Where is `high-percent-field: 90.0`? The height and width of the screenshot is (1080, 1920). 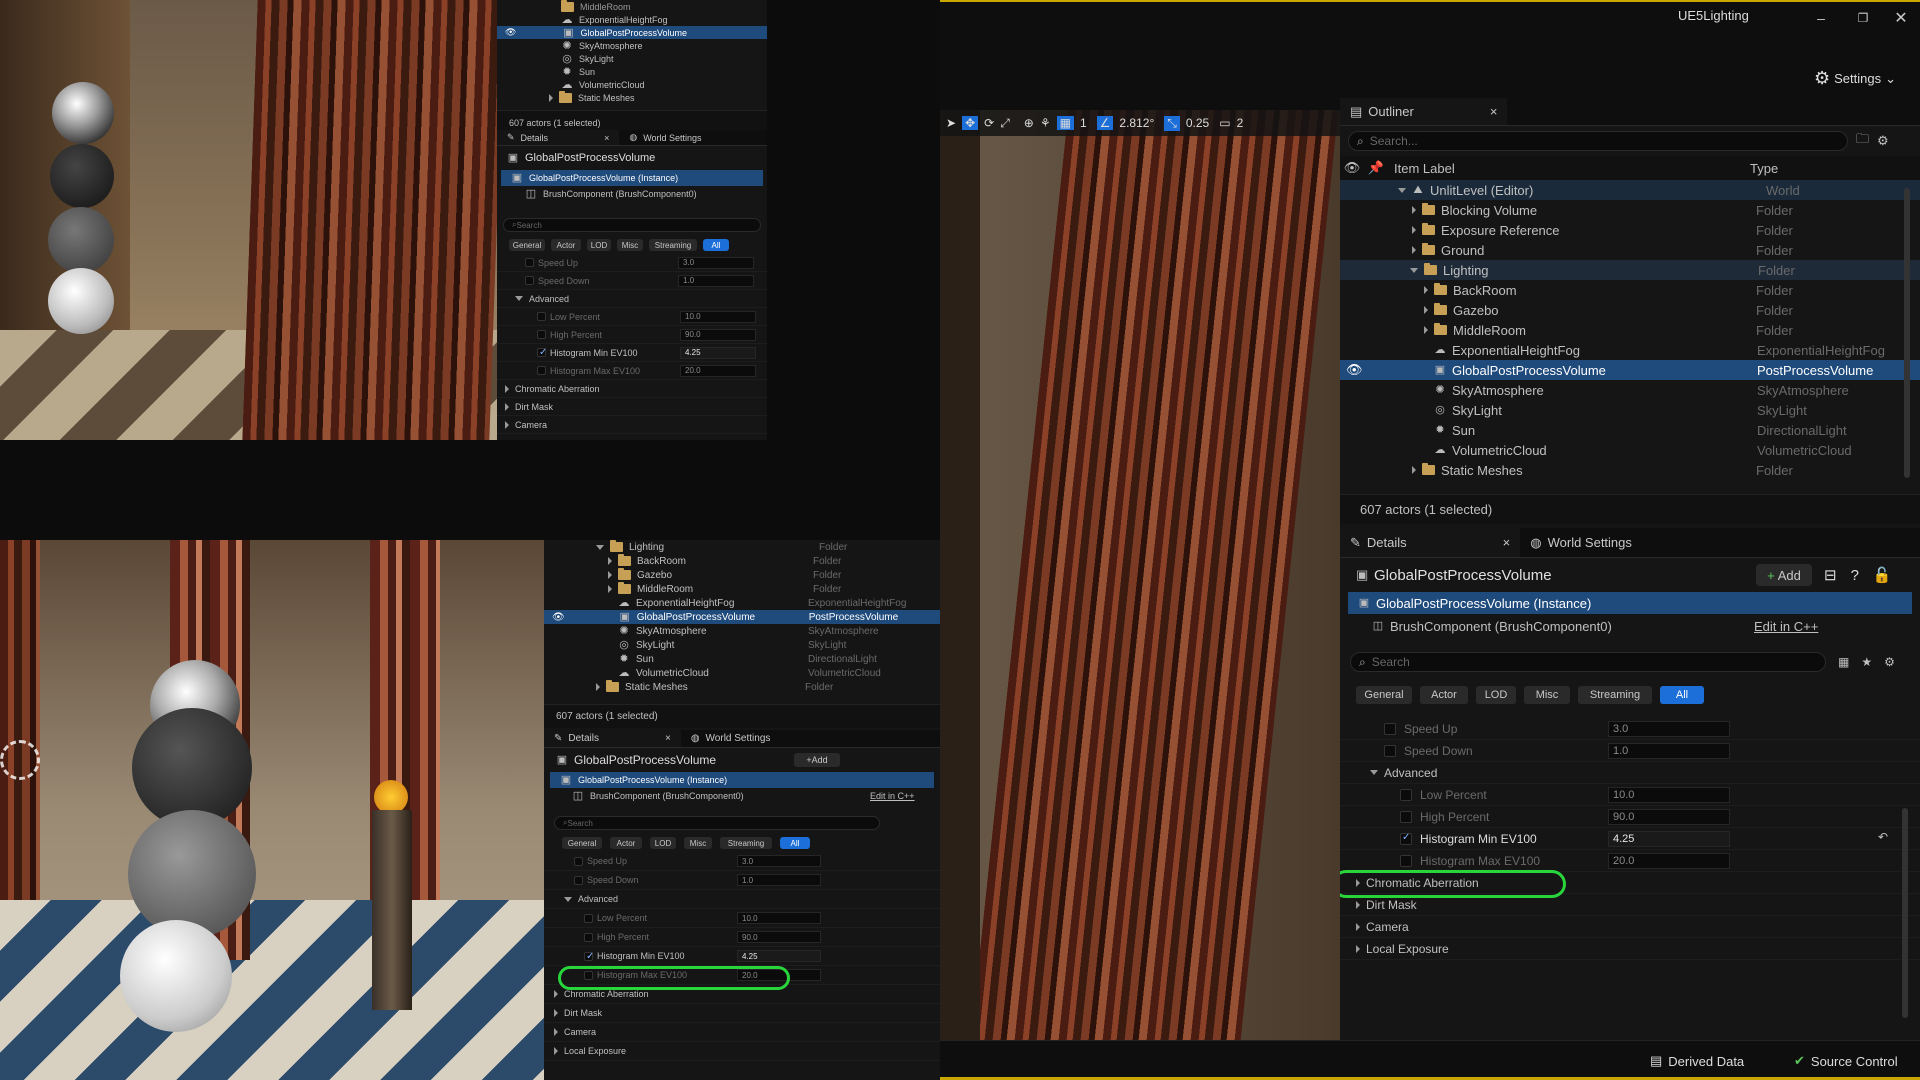 high-percent-field: 90.0 is located at coordinates (1669, 816).